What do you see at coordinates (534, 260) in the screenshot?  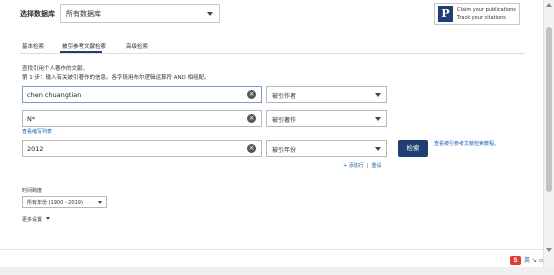 I see `punctuation-icon: ↘` at bounding box center [534, 260].